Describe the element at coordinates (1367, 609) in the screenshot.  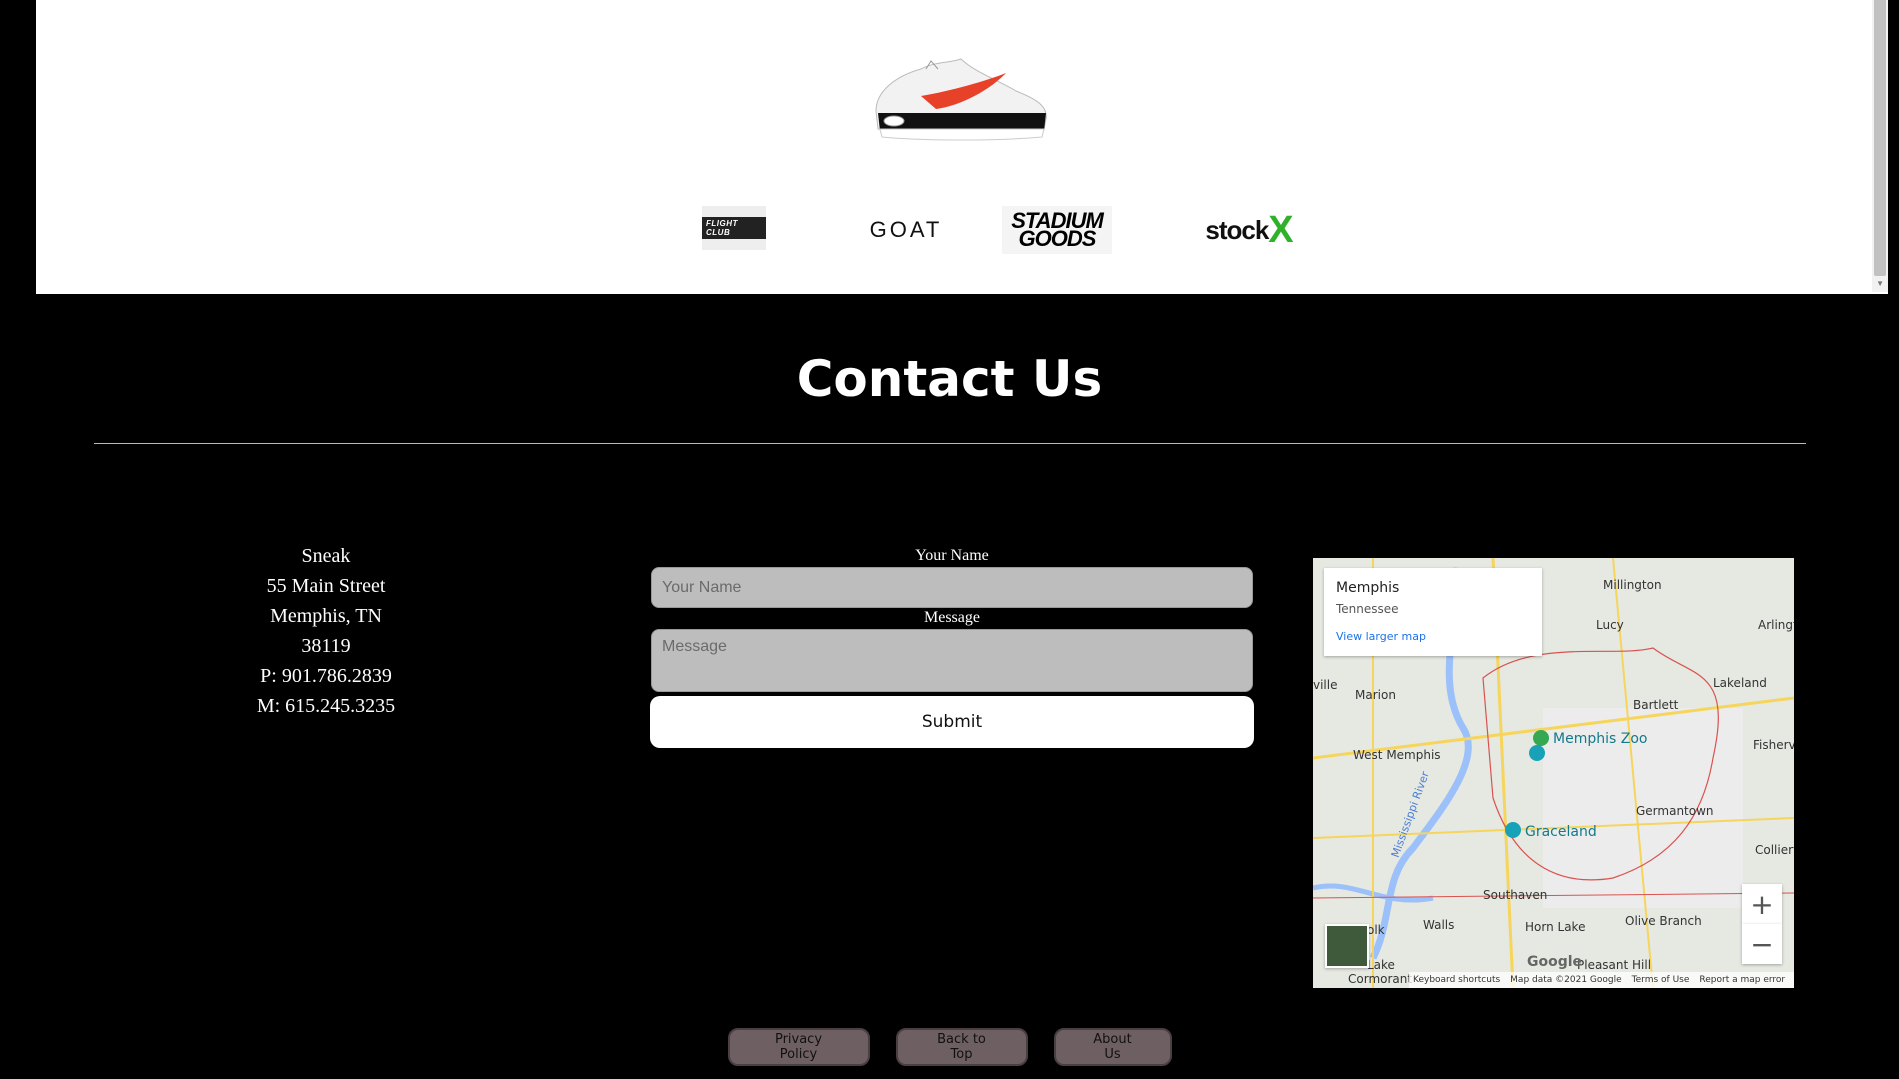
I see `map-card-subtitle: Tennessee` at that location.